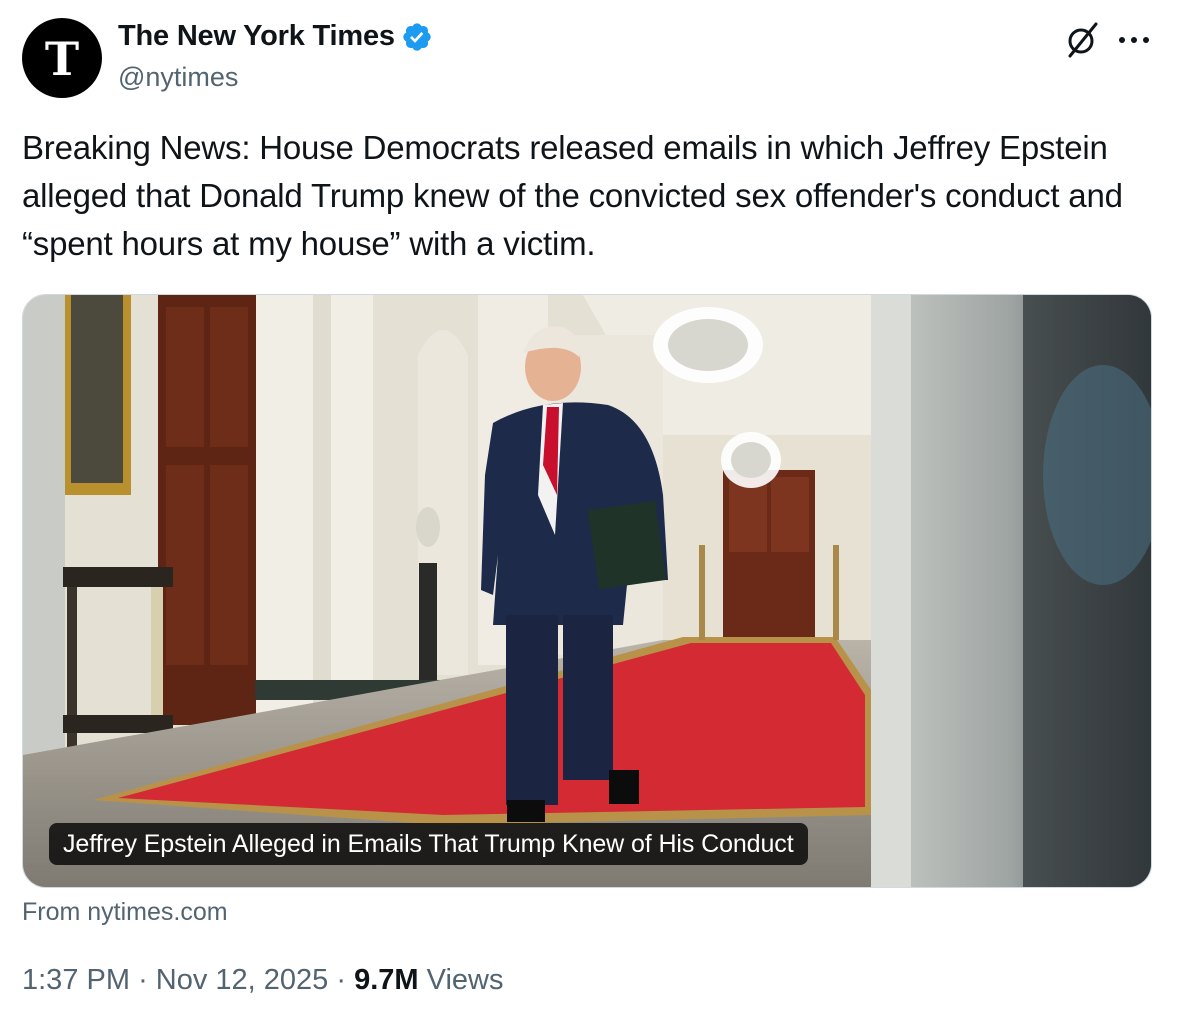 This screenshot has width=1186, height=1012. I want to click on views-count: 9.7M, so click(386, 980).